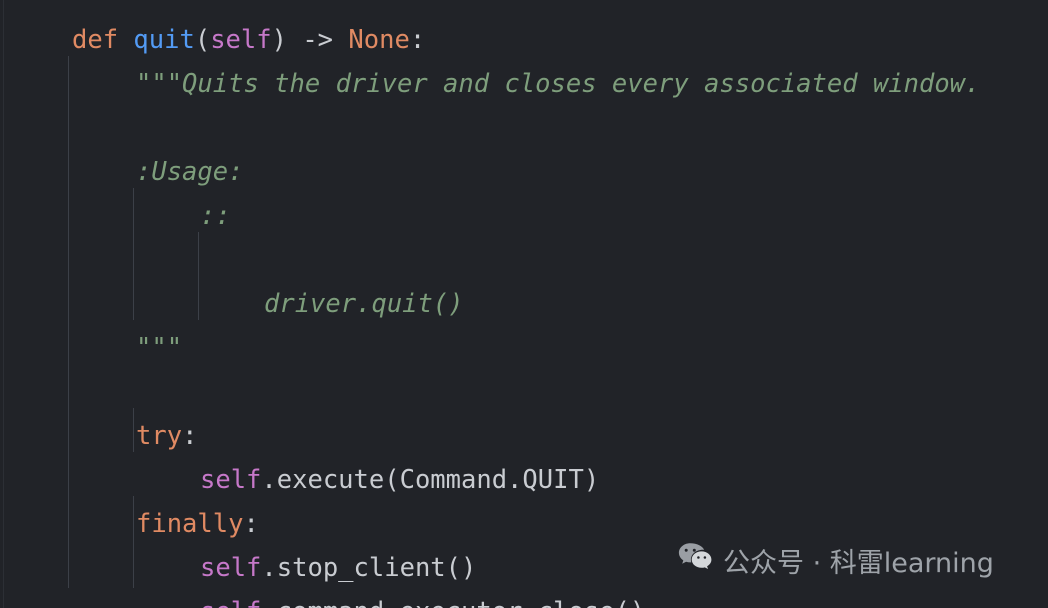 This screenshot has width=1048, height=608. I want to click on code-token-punct: ) ->, so click(310, 40).